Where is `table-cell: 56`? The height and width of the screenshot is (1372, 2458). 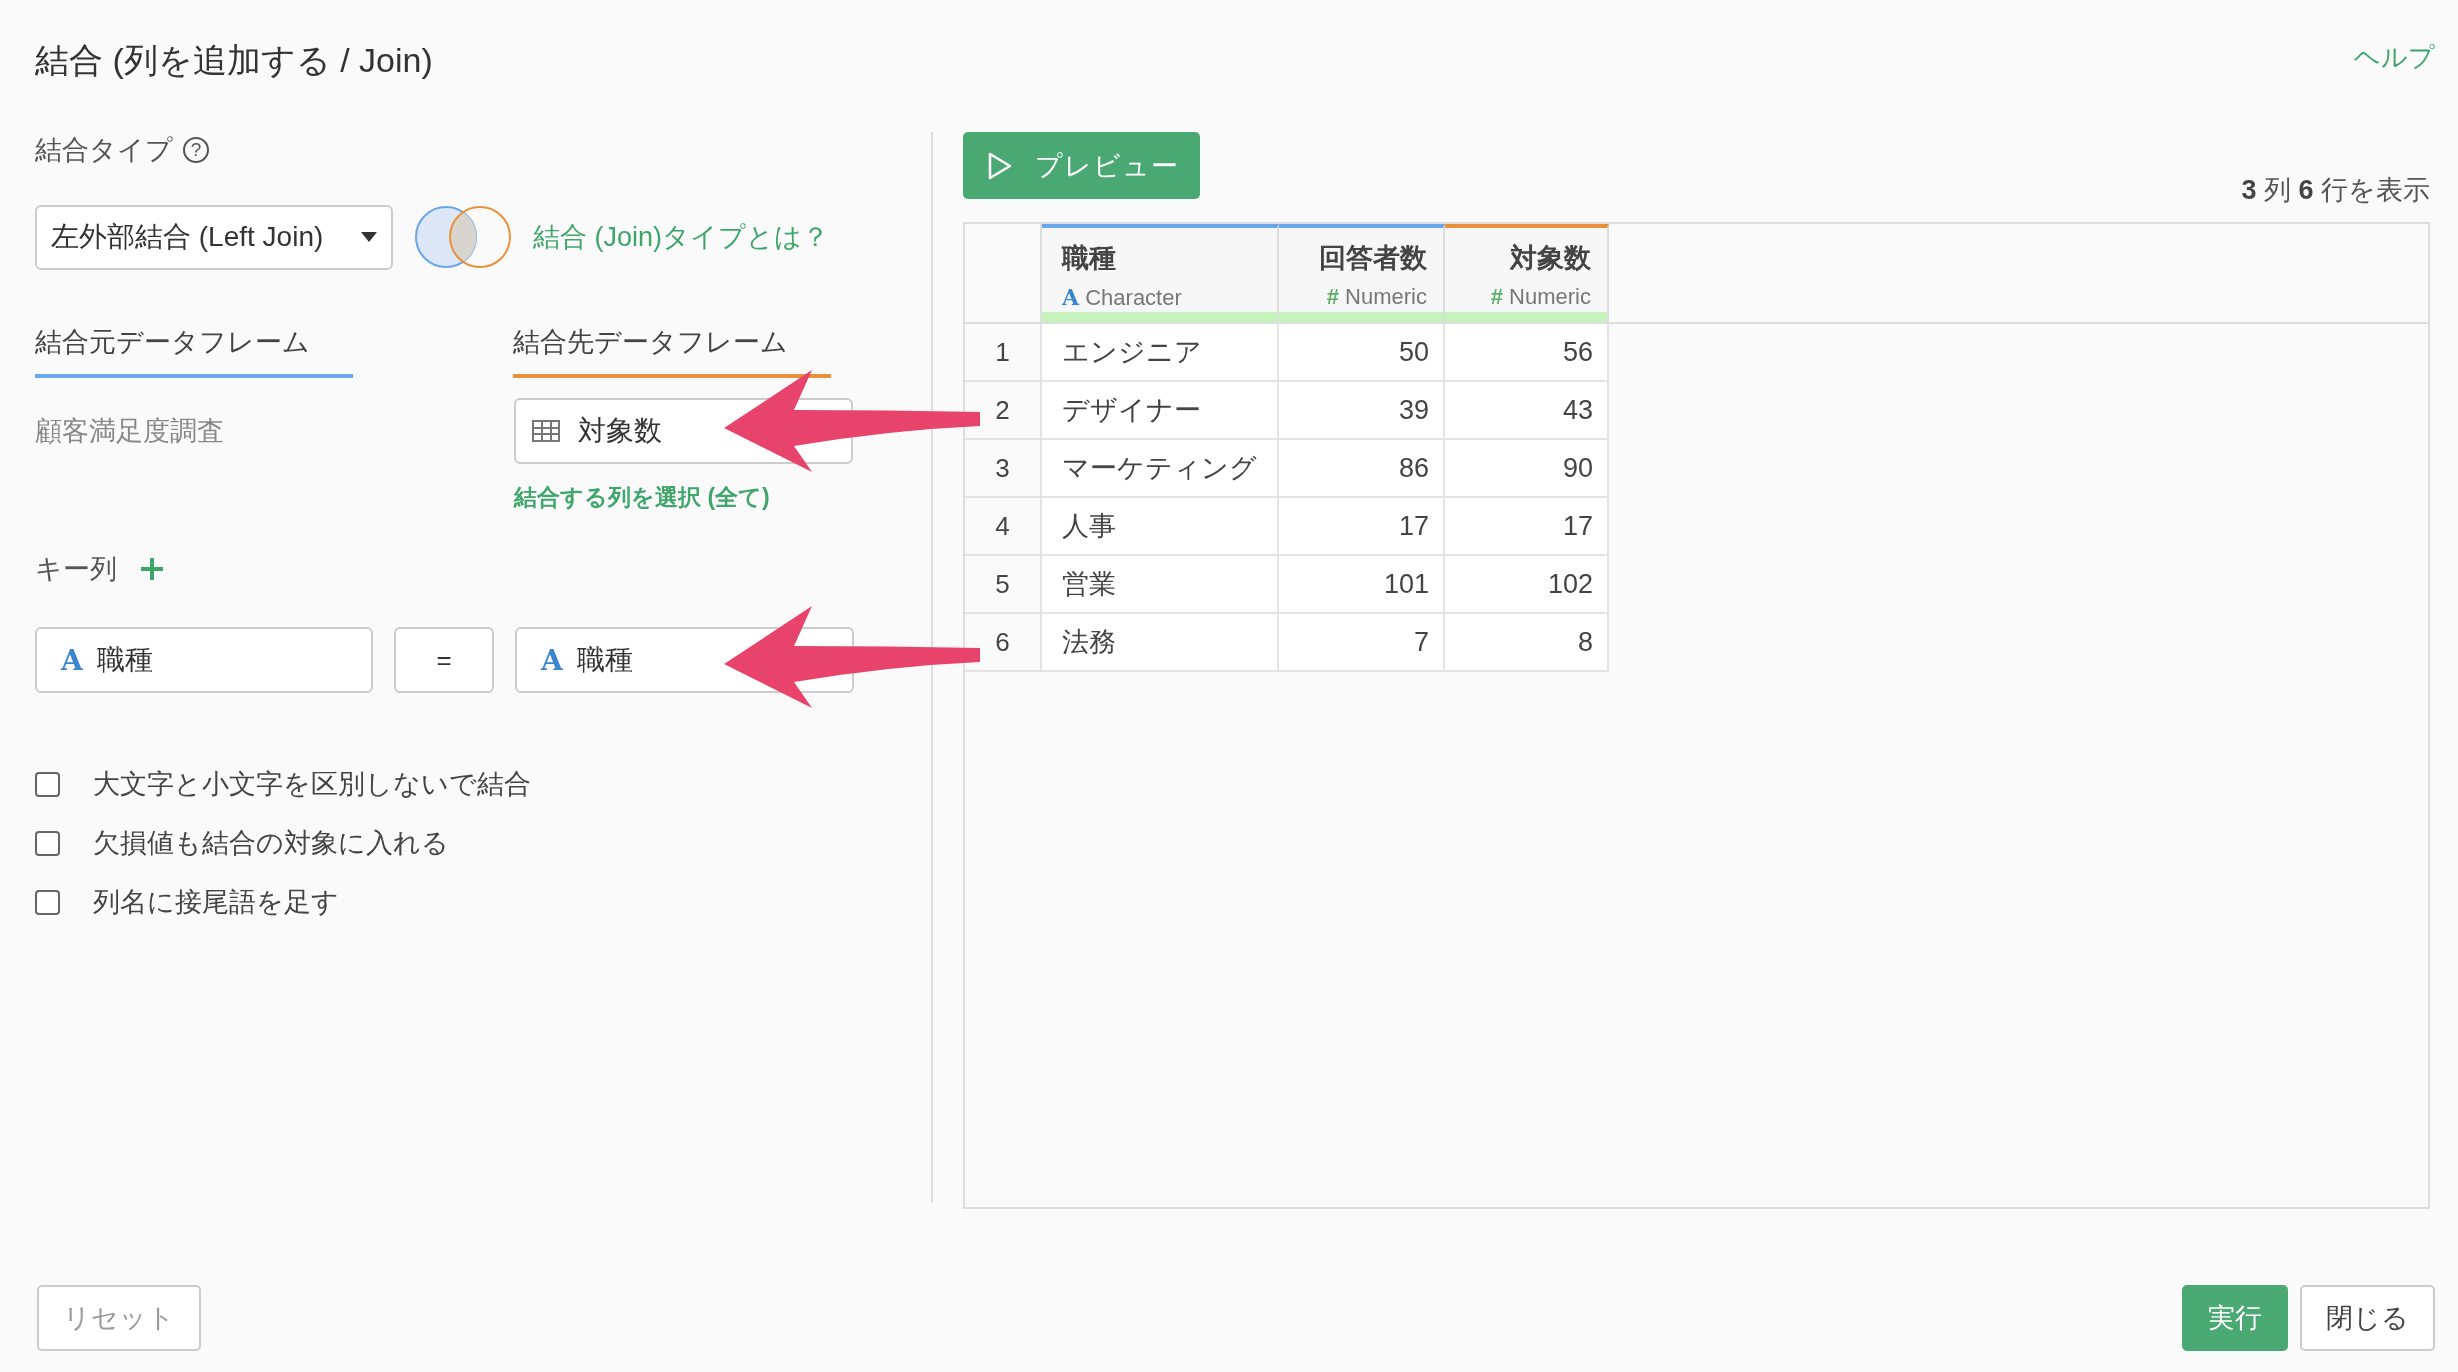 table-cell: 56 is located at coordinates (1527, 353).